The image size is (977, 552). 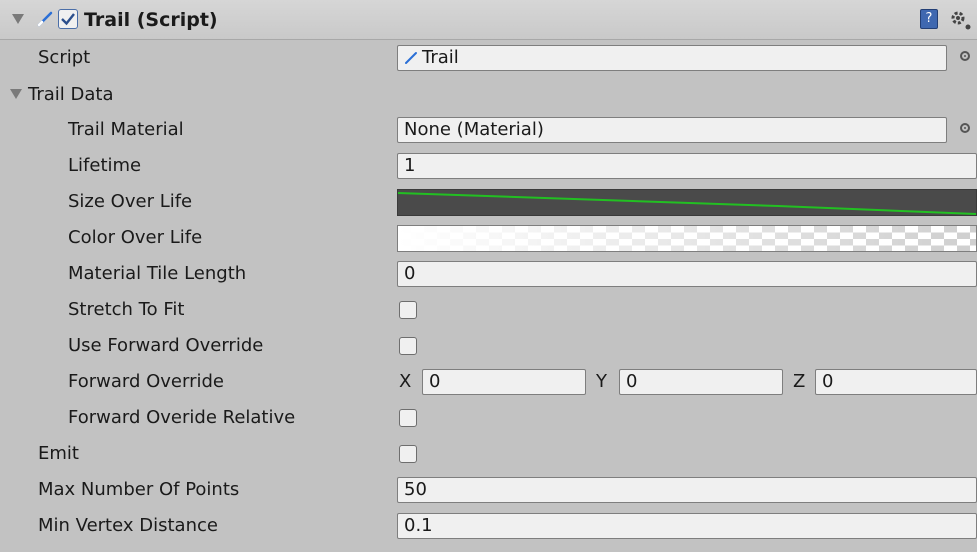 I want to click on component-title: Trail (Script), so click(x=151, y=20).